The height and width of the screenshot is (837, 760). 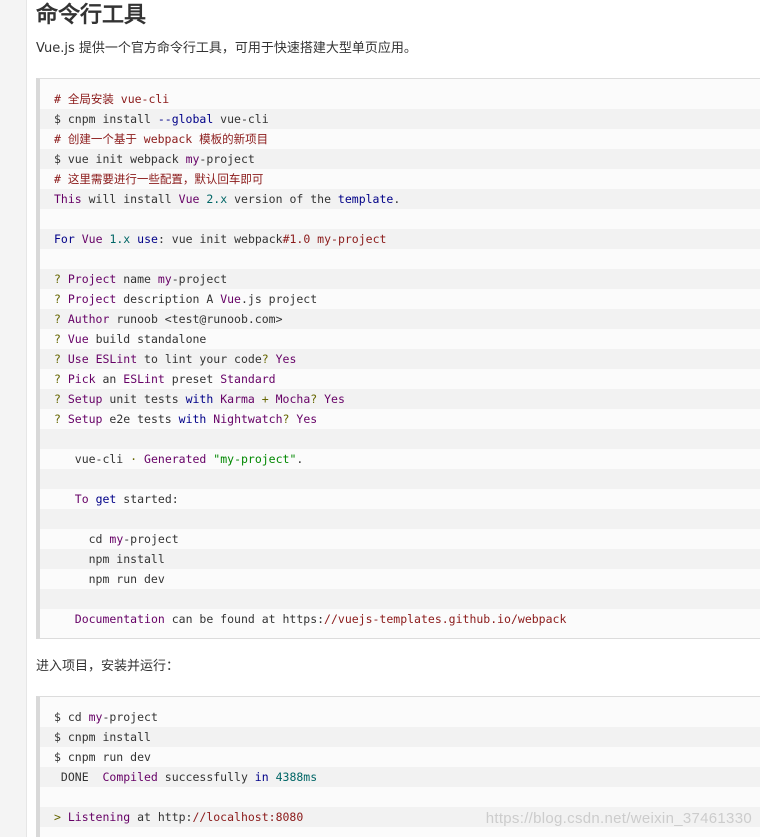 What do you see at coordinates (144, 399) in the screenshot?
I see `code-token: unit tests` at bounding box center [144, 399].